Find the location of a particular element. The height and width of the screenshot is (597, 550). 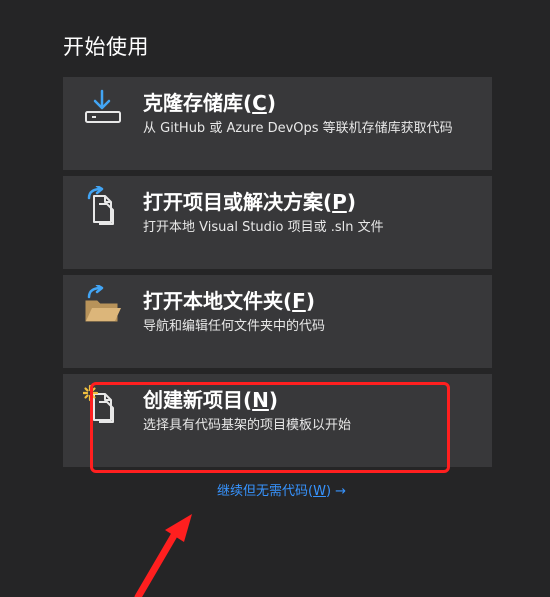

create-project-description: 选择具有代码基架的项目模板以开始 is located at coordinates (247, 425).